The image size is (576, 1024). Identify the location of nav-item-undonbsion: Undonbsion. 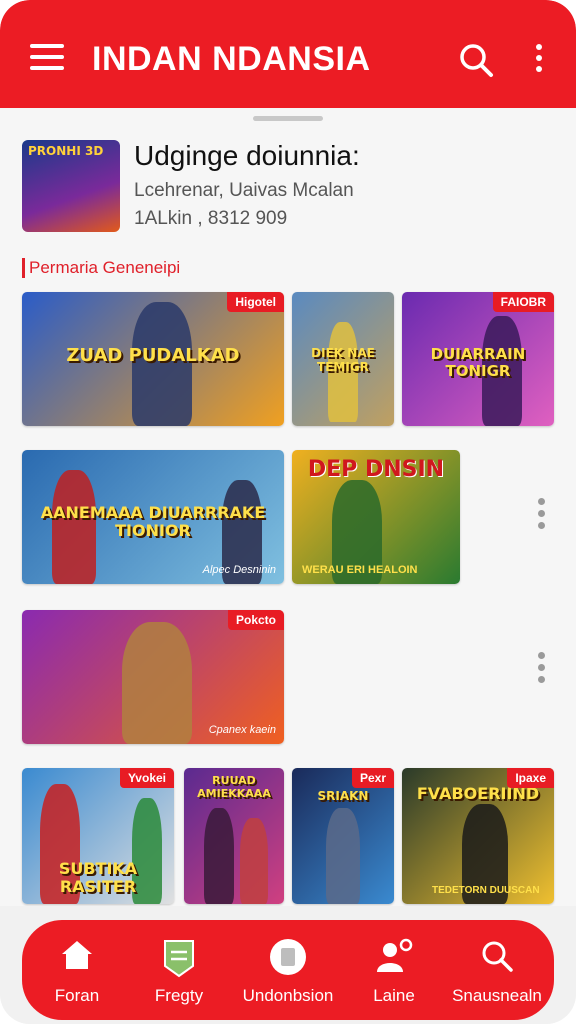
(288, 970).